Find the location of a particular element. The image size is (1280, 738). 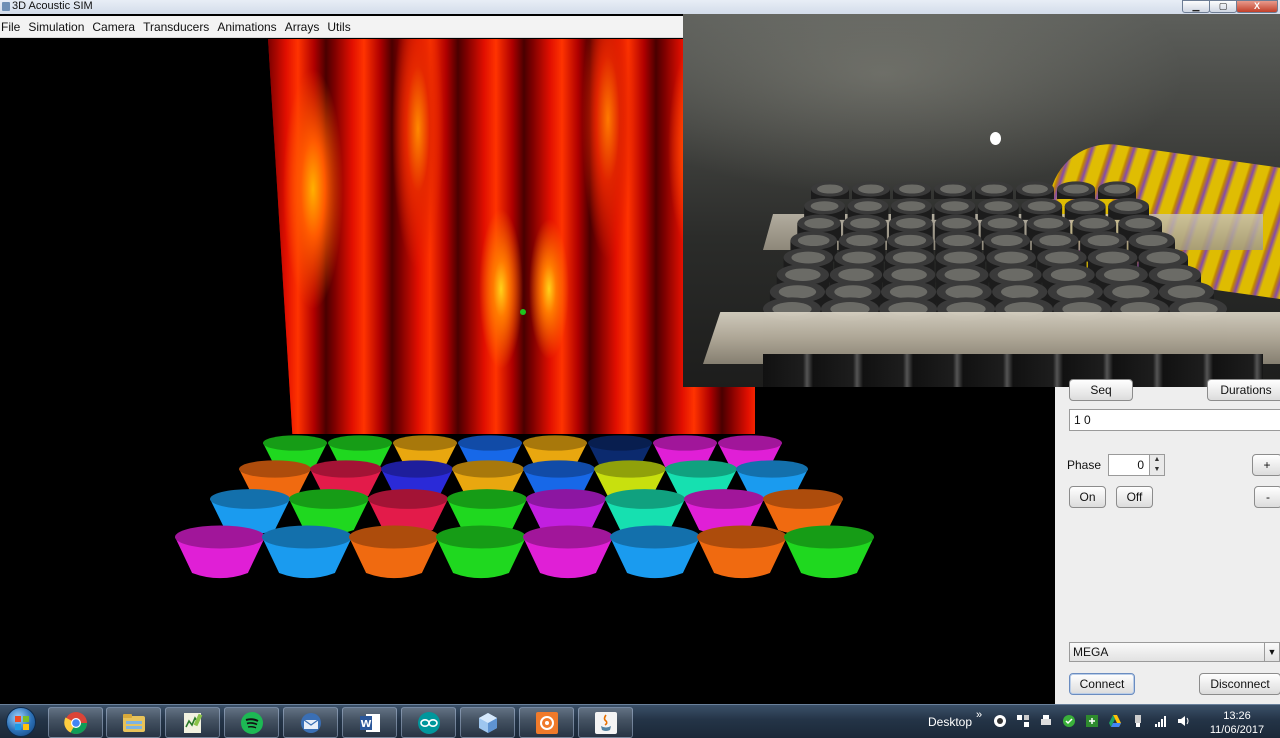

taskbar-word: W is located at coordinates (369, 722).